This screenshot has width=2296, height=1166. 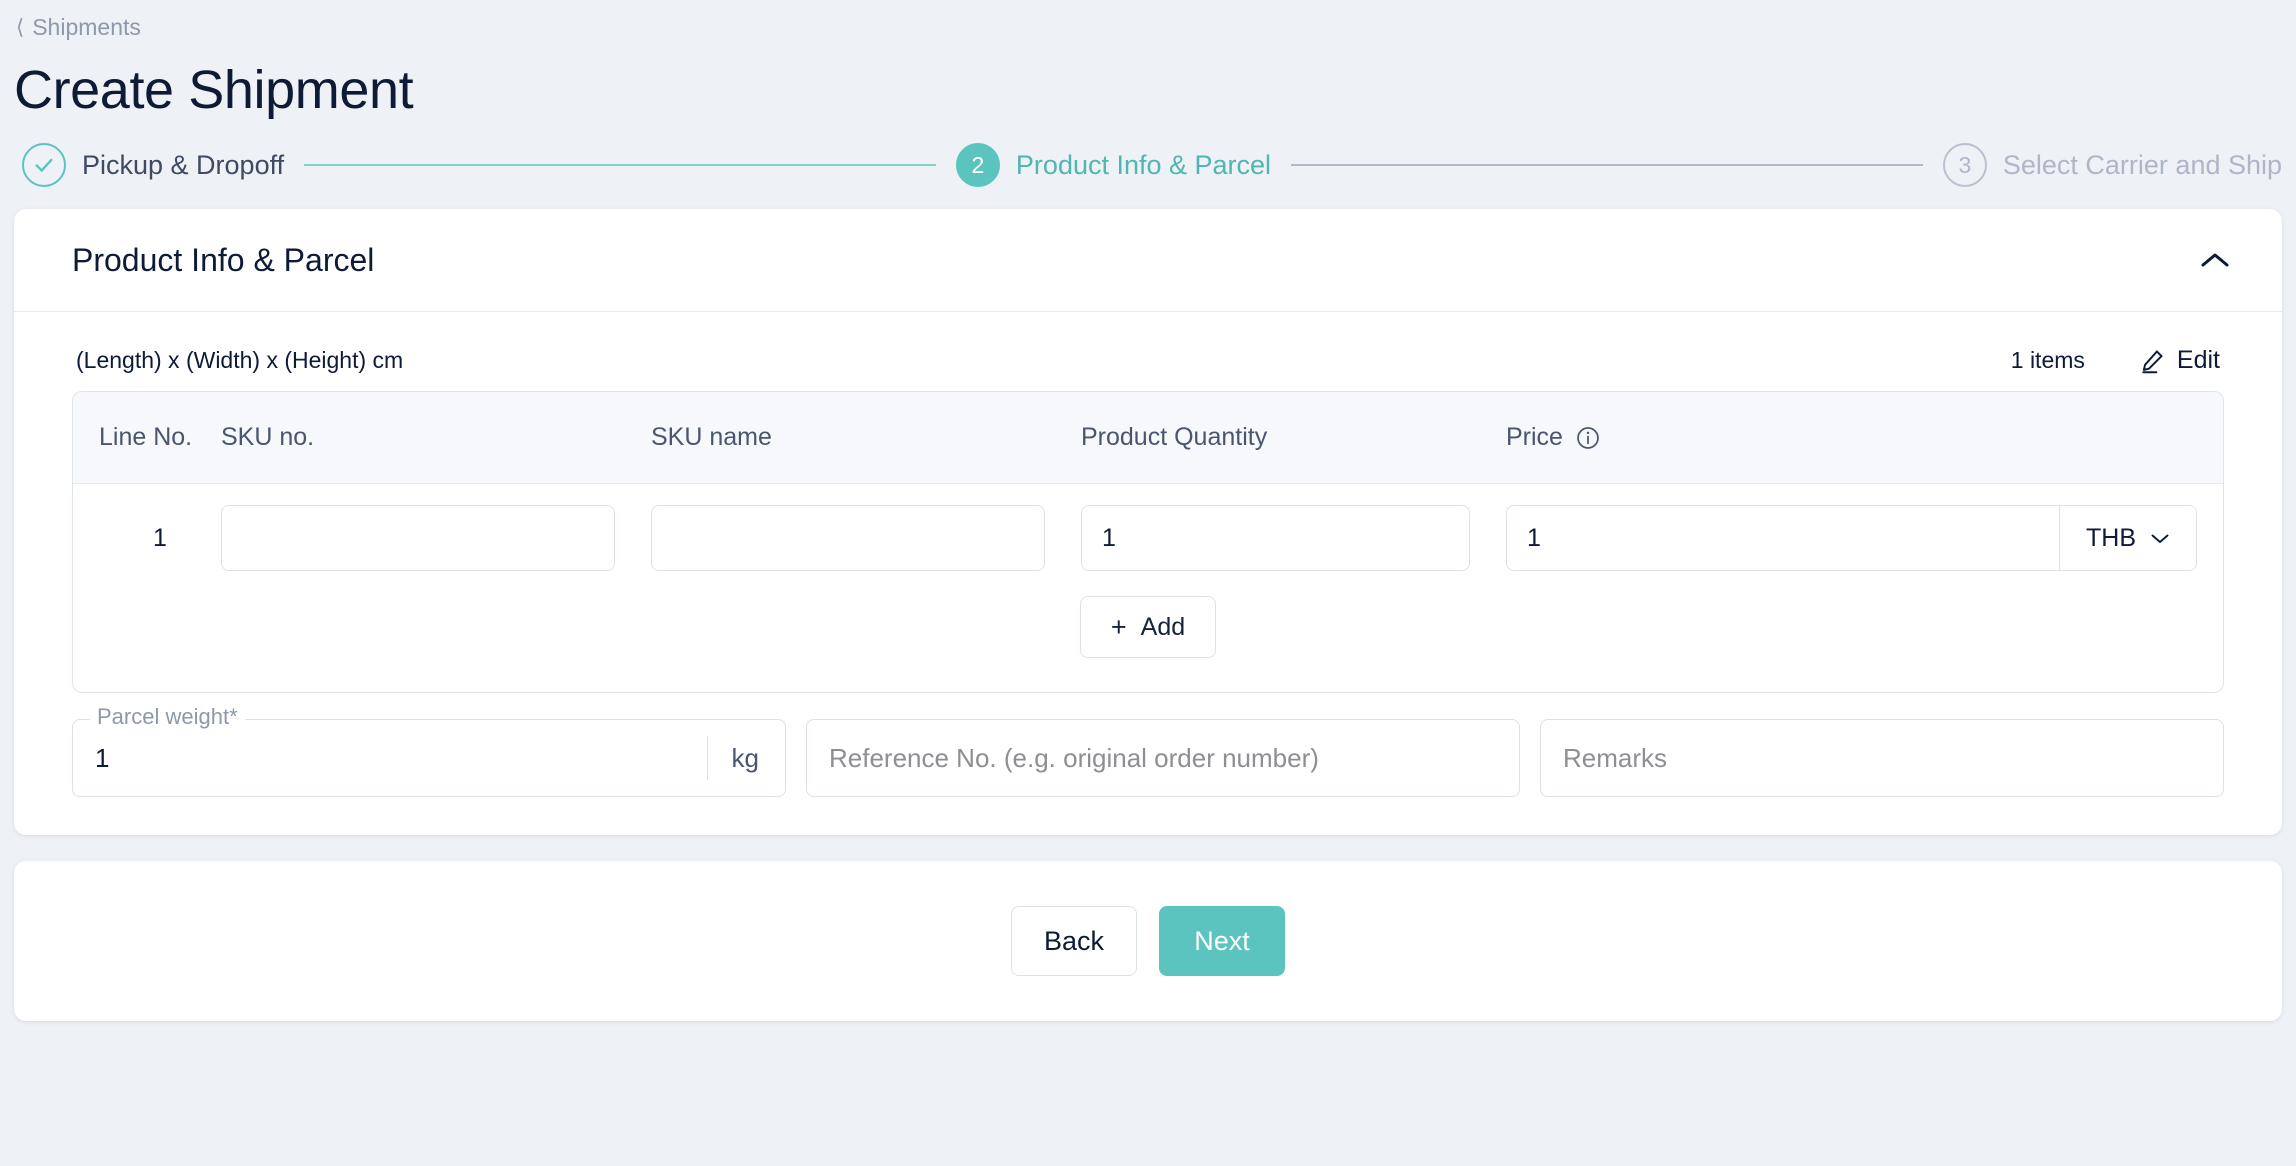 What do you see at coordinates (2160, 538) in the screenshot?
I see `chevron-down-icon` at bounding box center [2160, 538].